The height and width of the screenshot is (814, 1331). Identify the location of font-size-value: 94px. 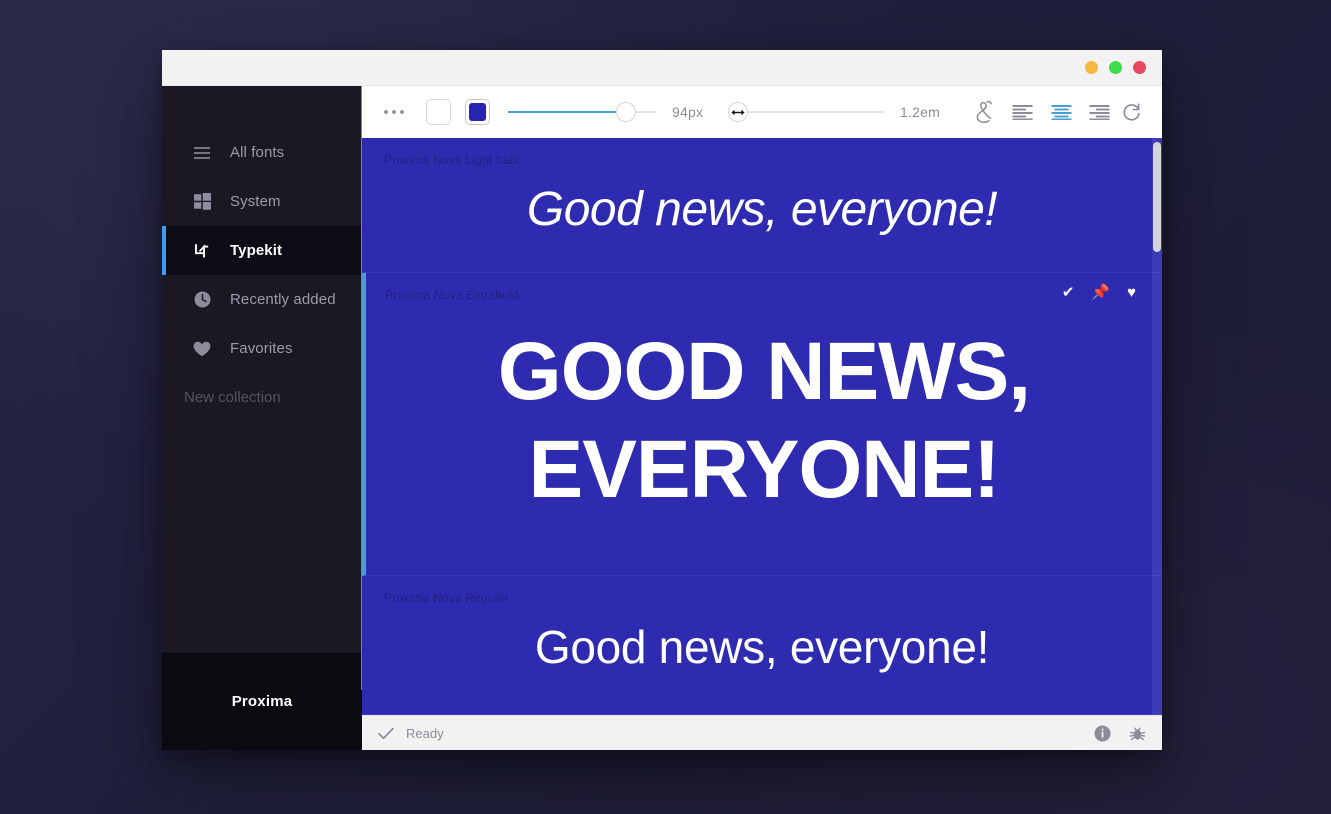
(688, 112).